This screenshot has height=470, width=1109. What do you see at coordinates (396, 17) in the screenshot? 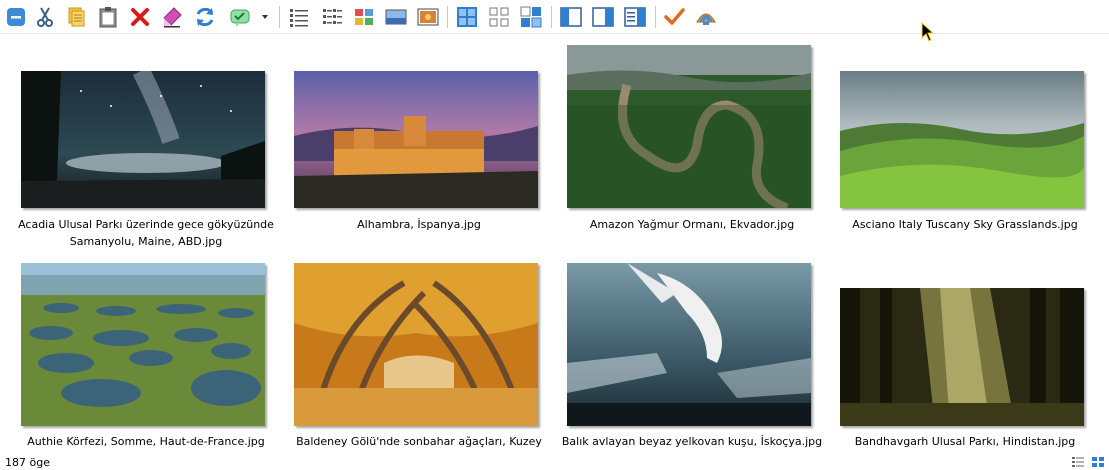
I see `view-filmstrip-icon` at bounding box center [396, 17].